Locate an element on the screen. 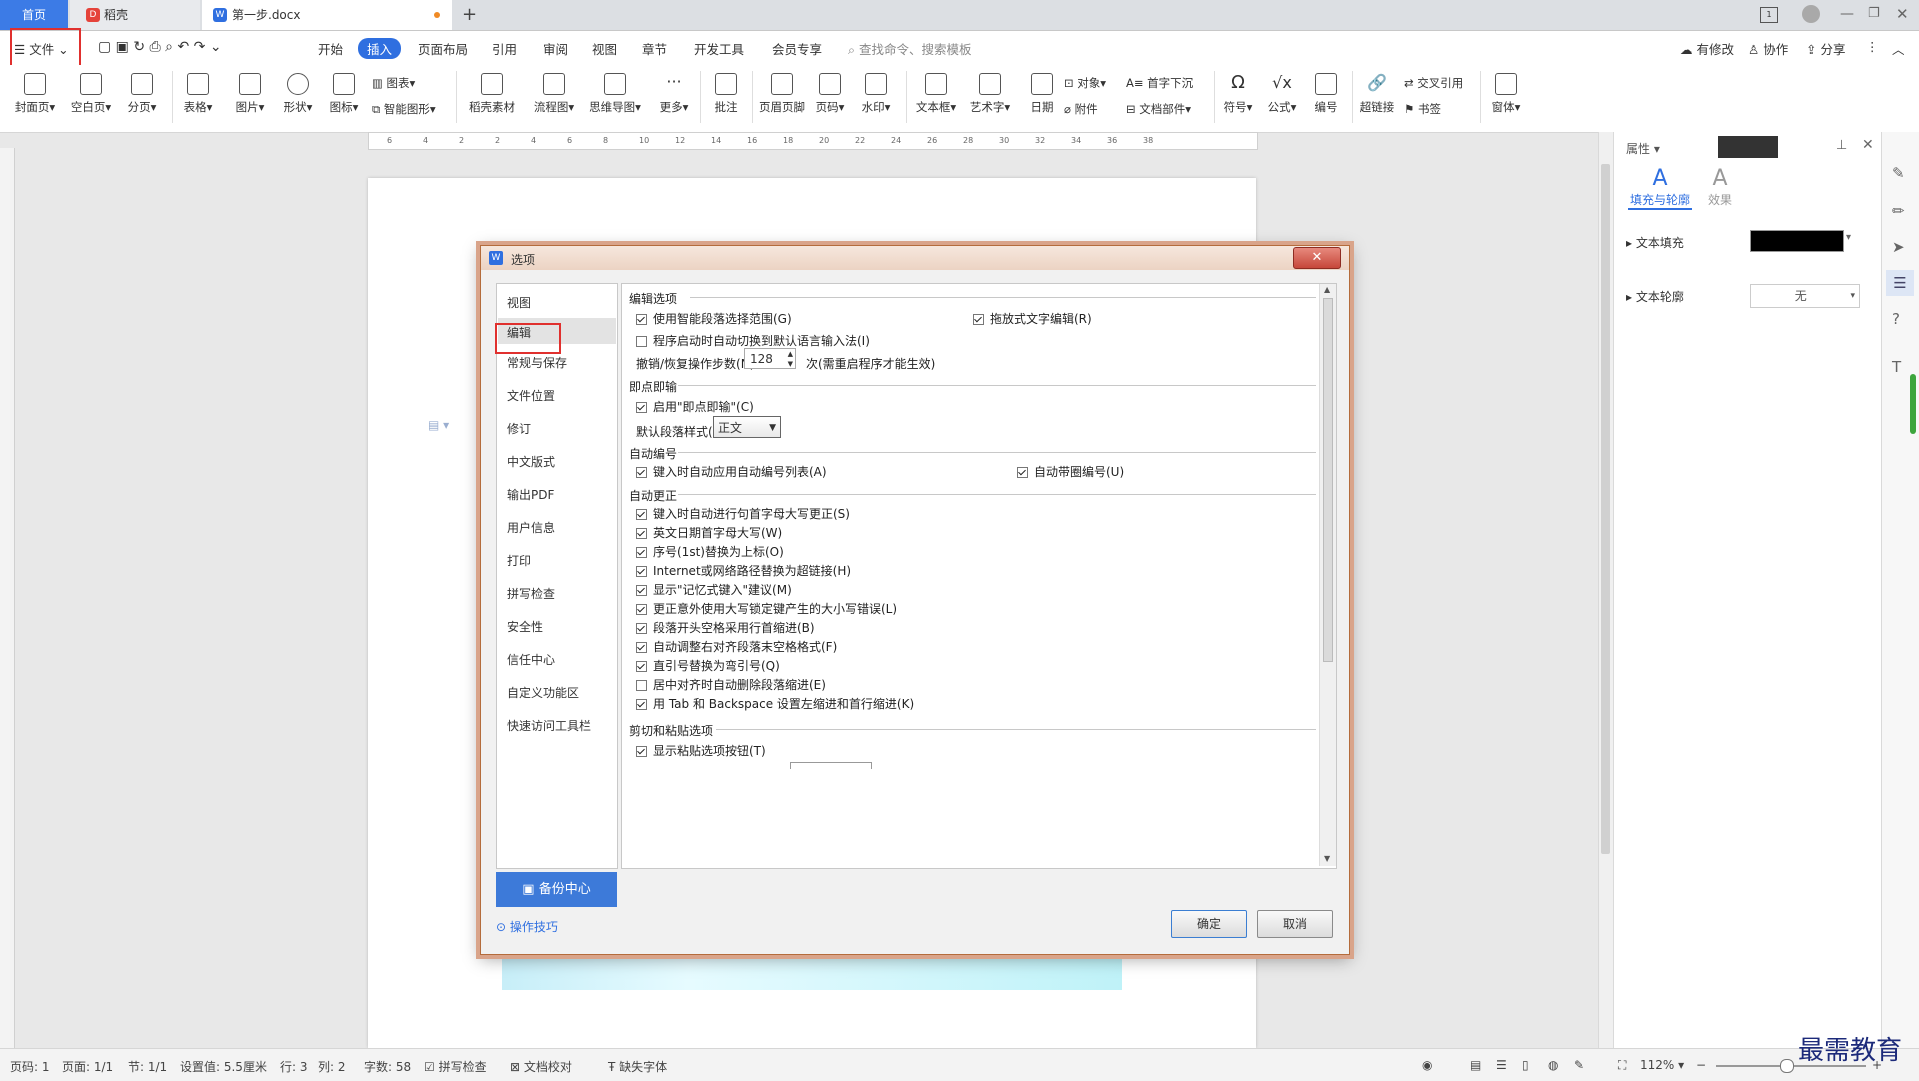  share-button: ⇪ 分享 is located at coordinates (1825, 48).